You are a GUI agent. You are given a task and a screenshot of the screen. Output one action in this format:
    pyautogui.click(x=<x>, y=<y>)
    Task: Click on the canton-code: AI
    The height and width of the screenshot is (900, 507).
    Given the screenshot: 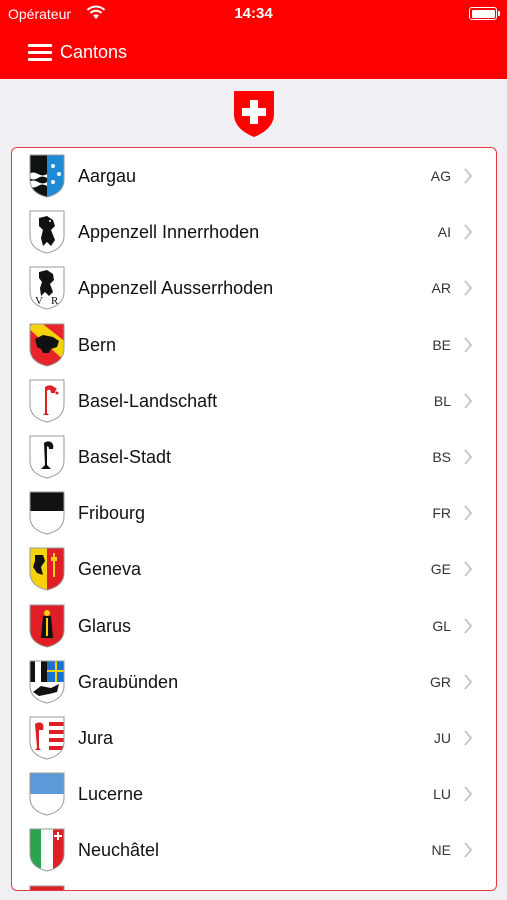 What is the action you would take?
    pyautogui.click(x=444, y=232)
    